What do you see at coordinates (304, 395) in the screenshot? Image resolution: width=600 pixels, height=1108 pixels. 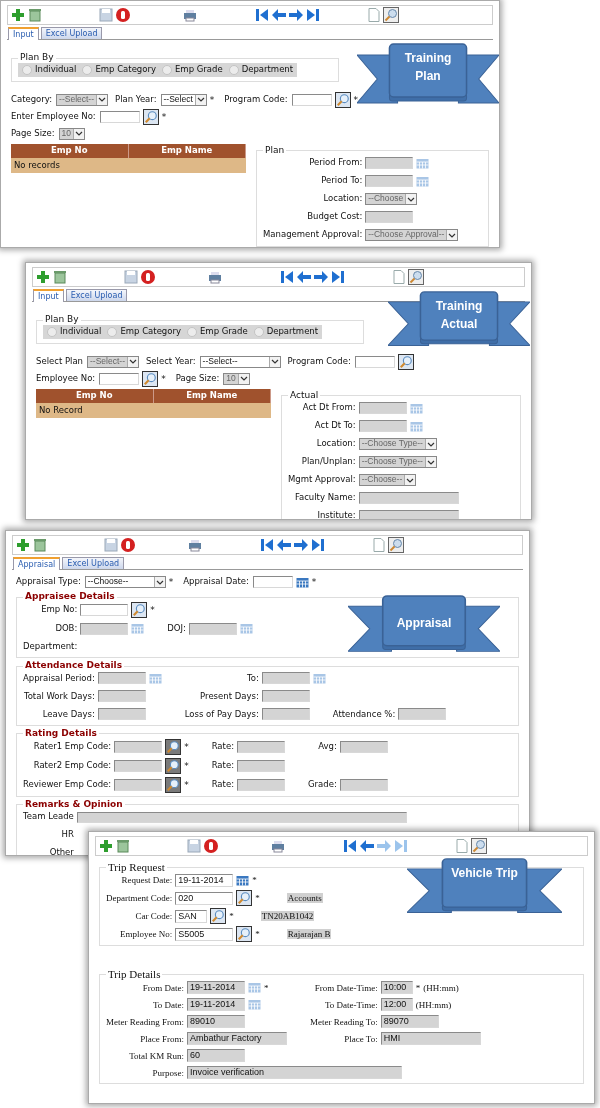 I see `section-title: Actual` at bounding box center [304, 395].